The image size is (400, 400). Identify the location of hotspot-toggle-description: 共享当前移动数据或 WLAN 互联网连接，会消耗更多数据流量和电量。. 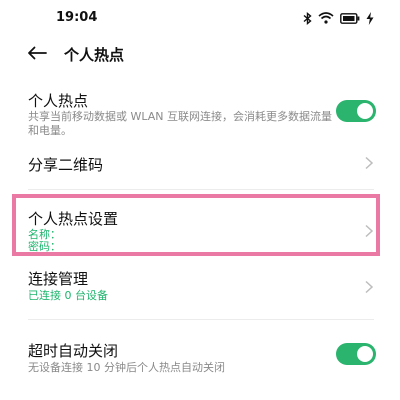
(180, 123).